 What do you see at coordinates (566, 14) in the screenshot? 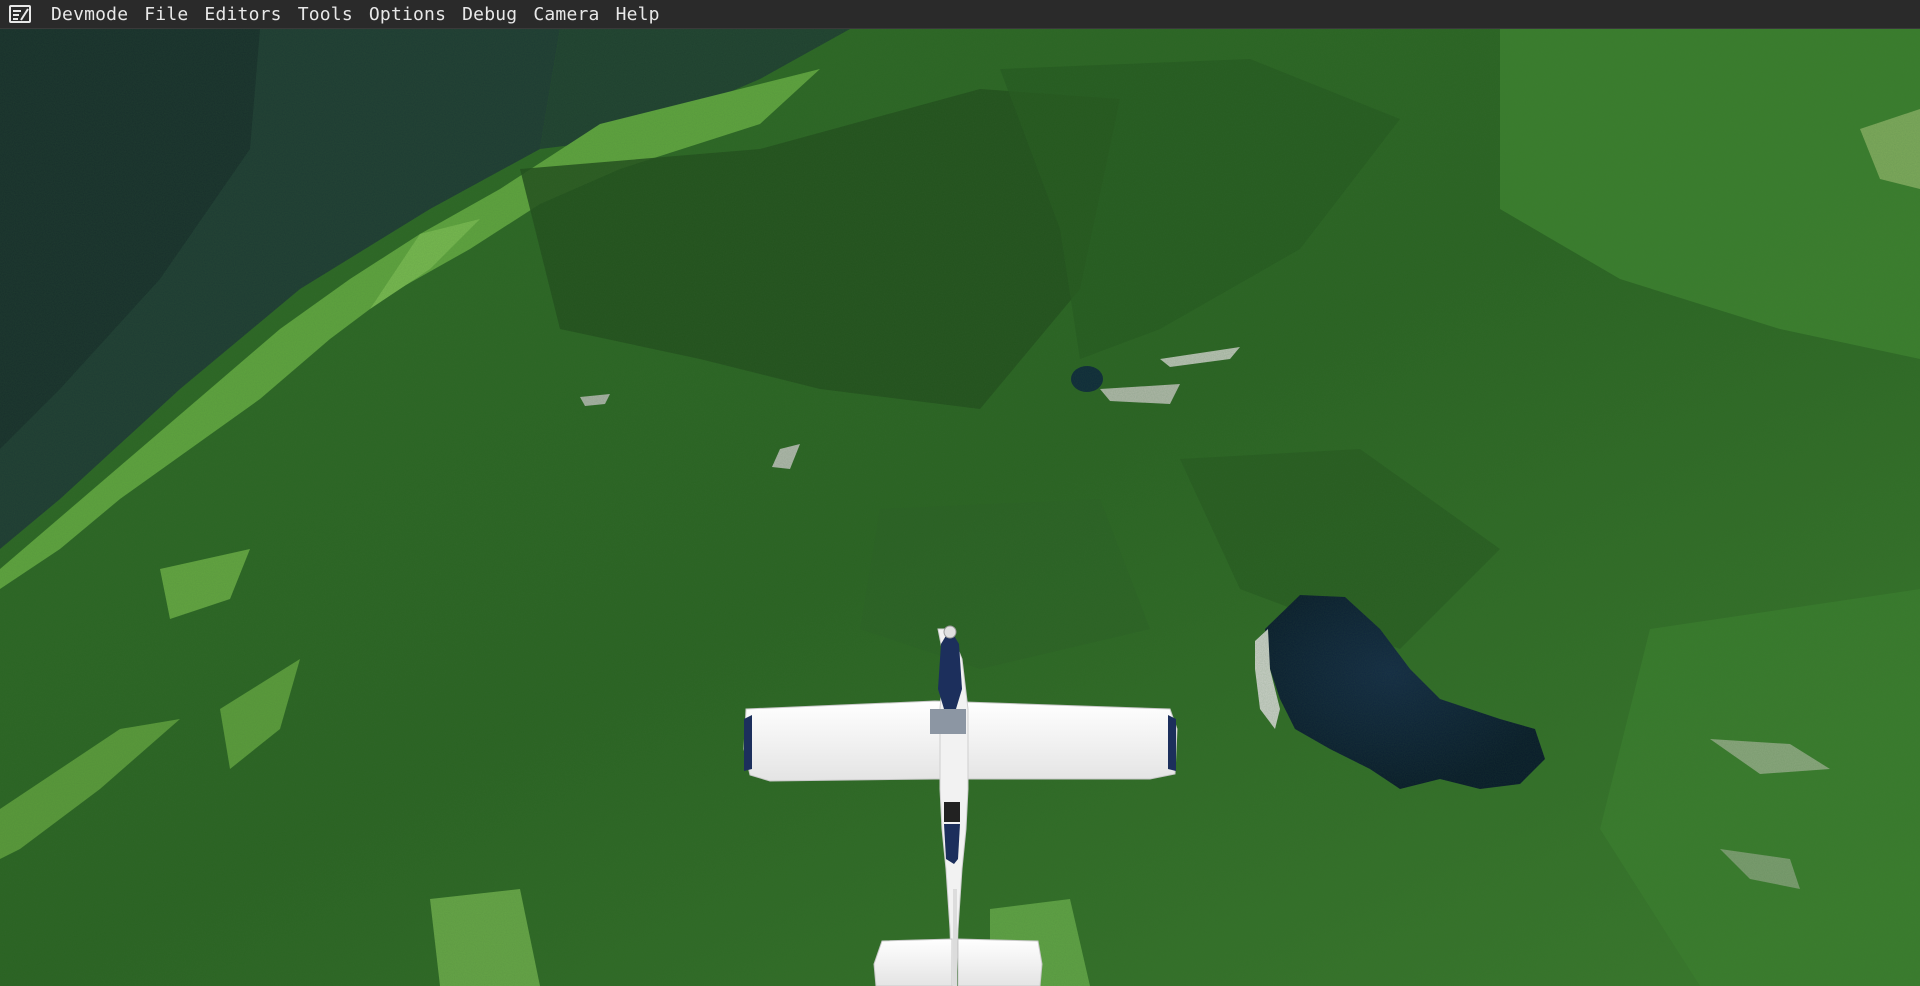
I see `menu-camera: Camera` at bounding box center [566, 14].